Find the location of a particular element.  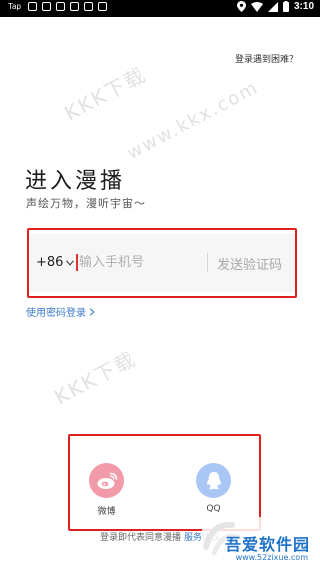

status-bar-right: 3:10 is located at coordinates (275, 6).